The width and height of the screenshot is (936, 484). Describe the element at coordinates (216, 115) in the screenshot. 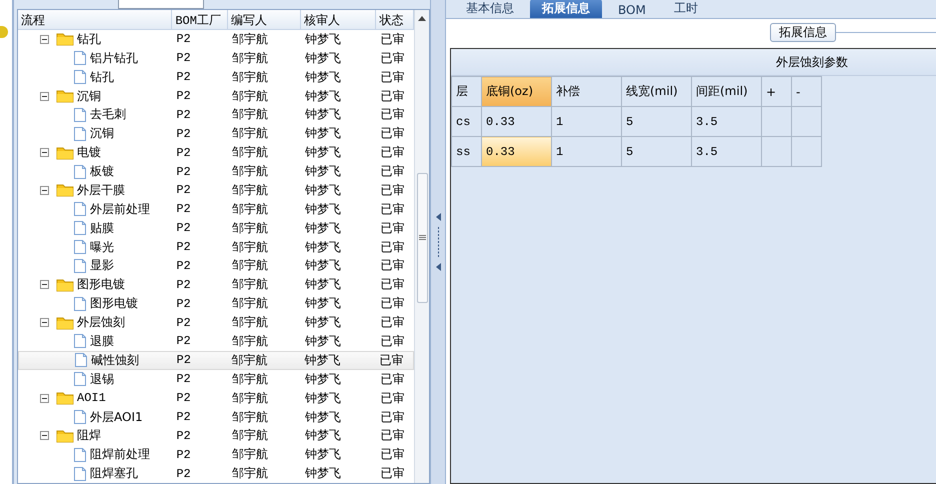

I see `tree-row: 去毛刺 P2 邹宇航 钟梦飞 已审` at that location.